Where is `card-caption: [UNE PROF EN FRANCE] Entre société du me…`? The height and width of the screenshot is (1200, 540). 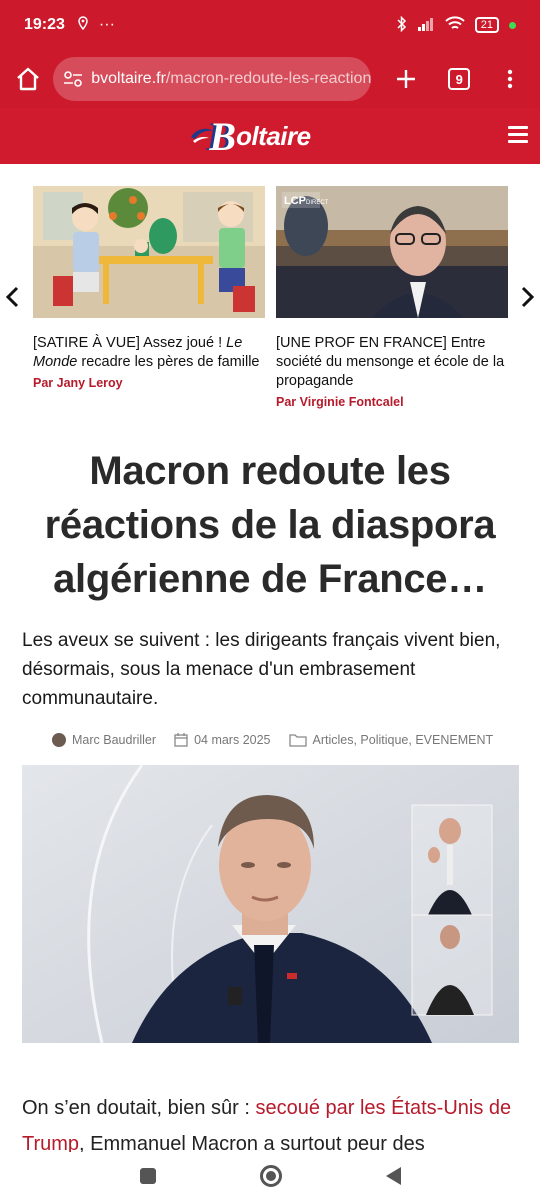
card-caption: [UNE PROF EN FRANCE] Entre société du me… is located at coordinates (392, 362).